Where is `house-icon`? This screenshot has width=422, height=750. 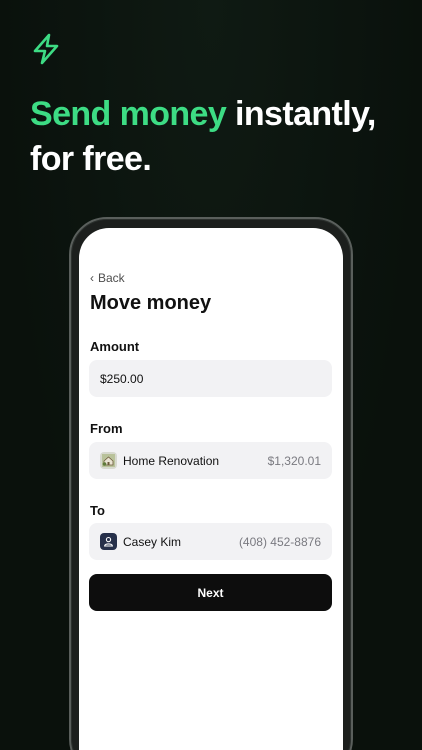
house-icon is located at coordinates (108, 460).